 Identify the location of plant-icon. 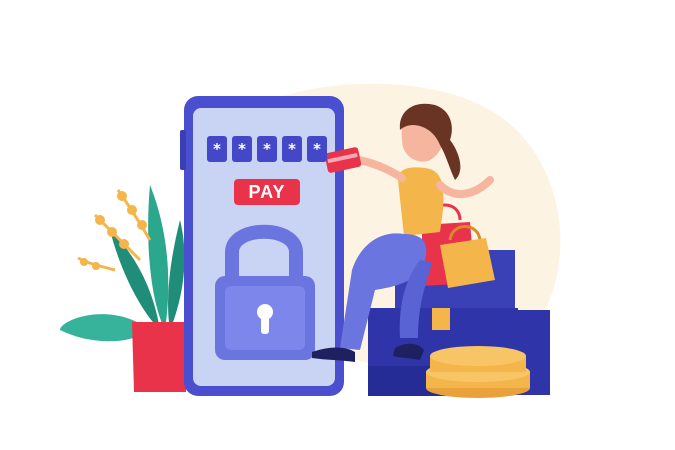
(122, 263).